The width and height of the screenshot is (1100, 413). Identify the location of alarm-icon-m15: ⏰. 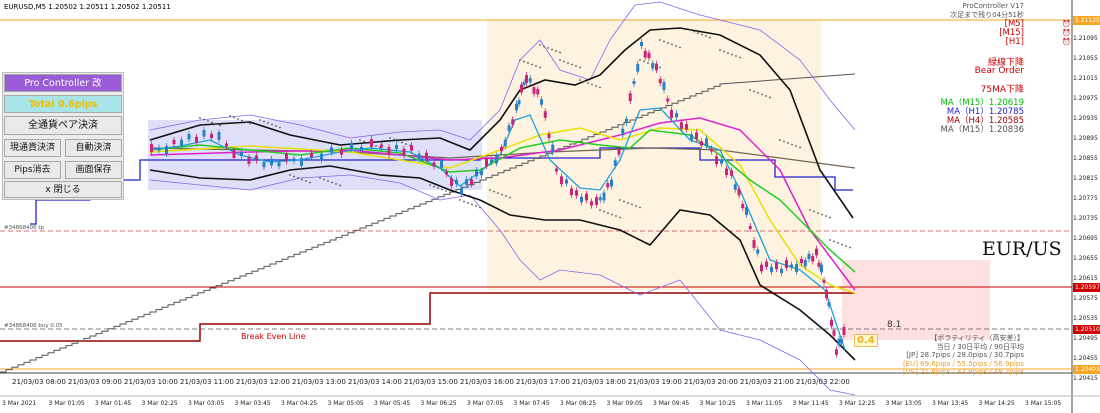
(1066, 33).